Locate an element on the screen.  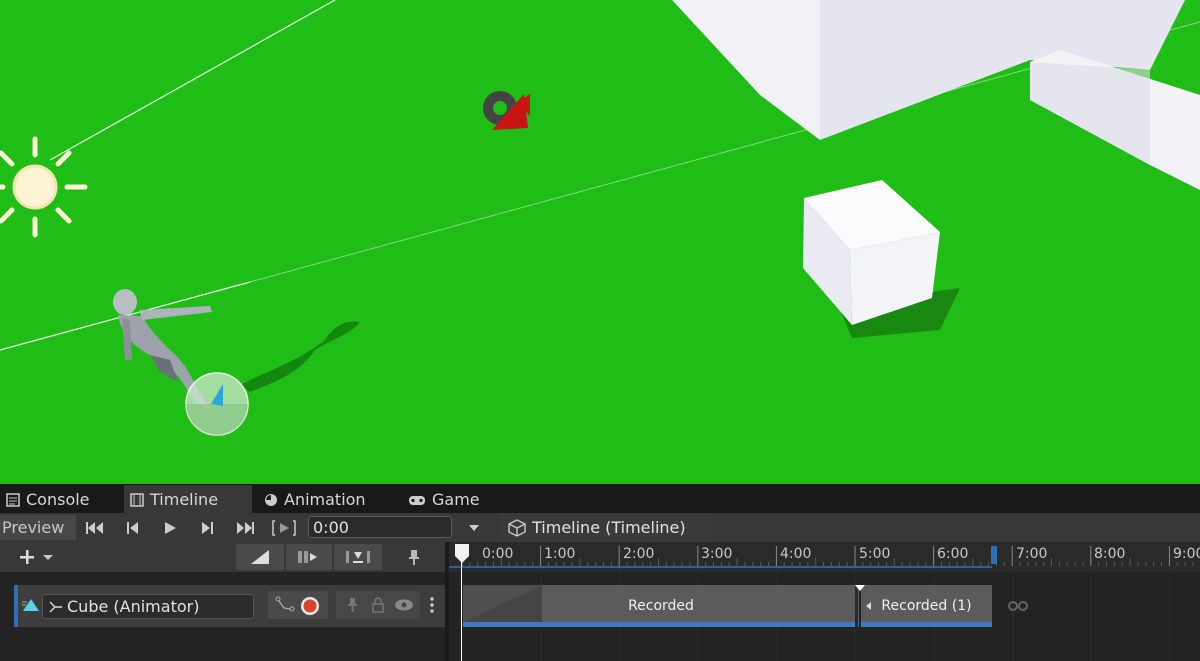
camera-gizmo-icon is located at coordinates (506, 110).